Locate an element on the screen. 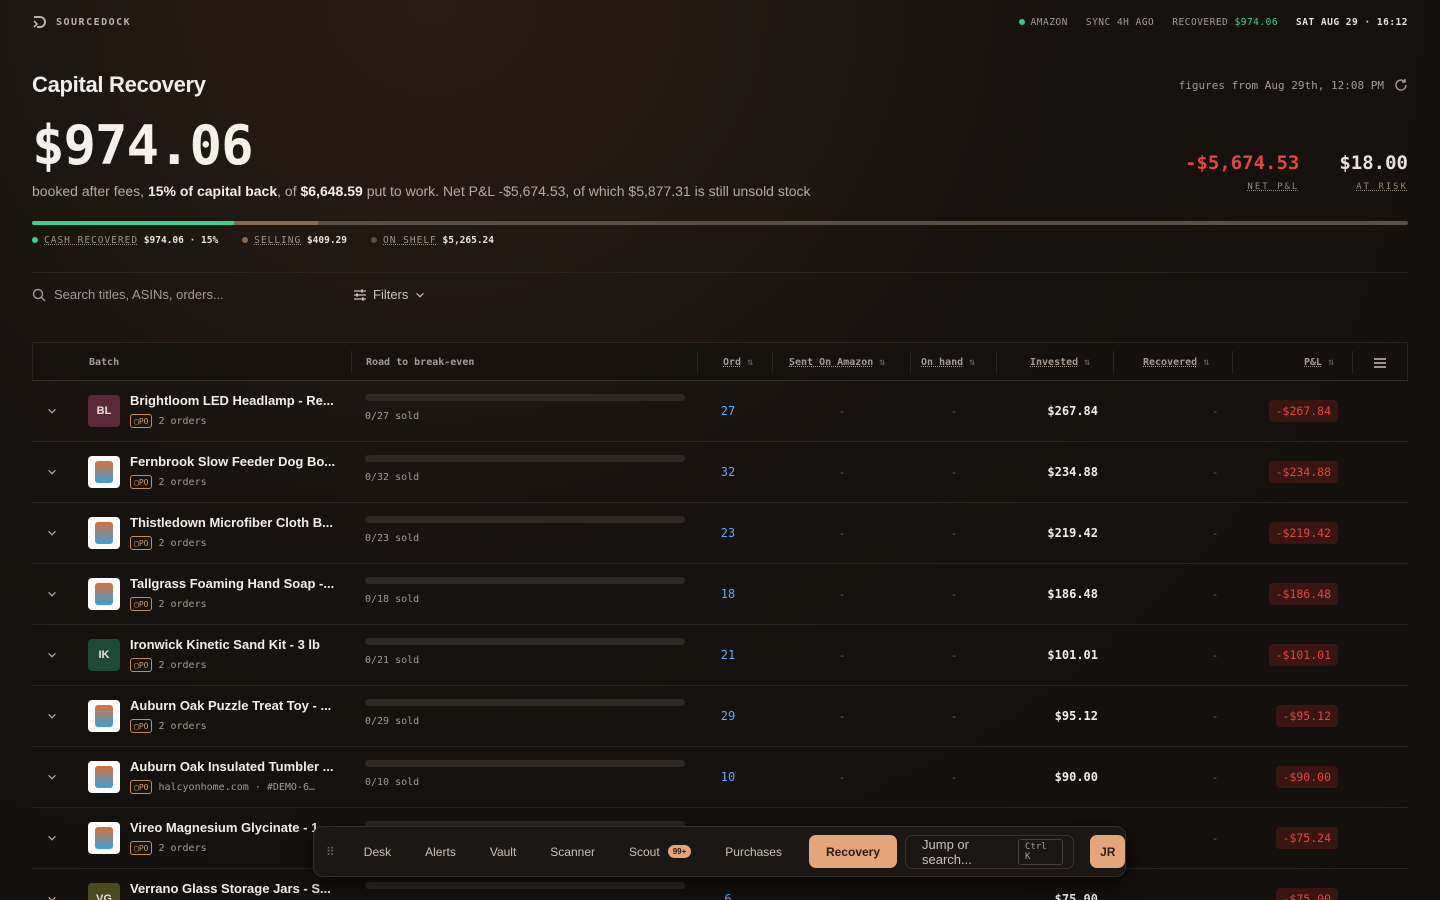  kpi-label: NET P&L is located at coordinates (1242, 187).